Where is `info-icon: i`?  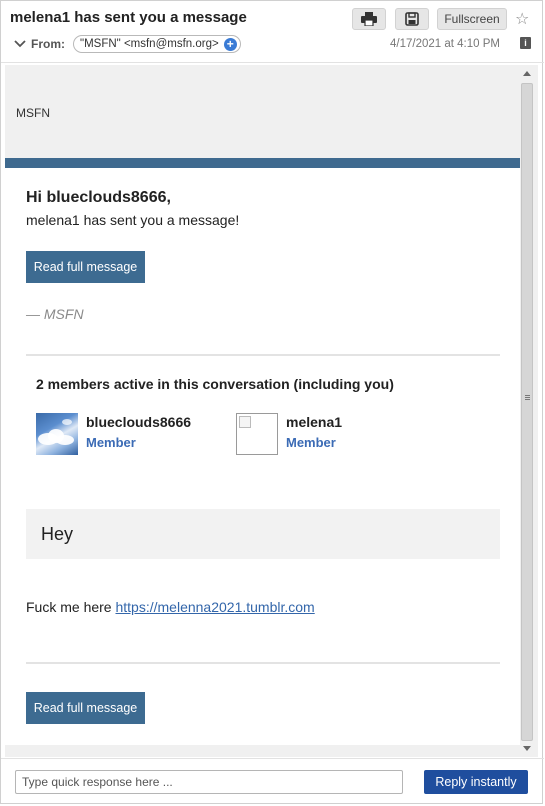 info-icon: i is located at coordinates (525, 43).